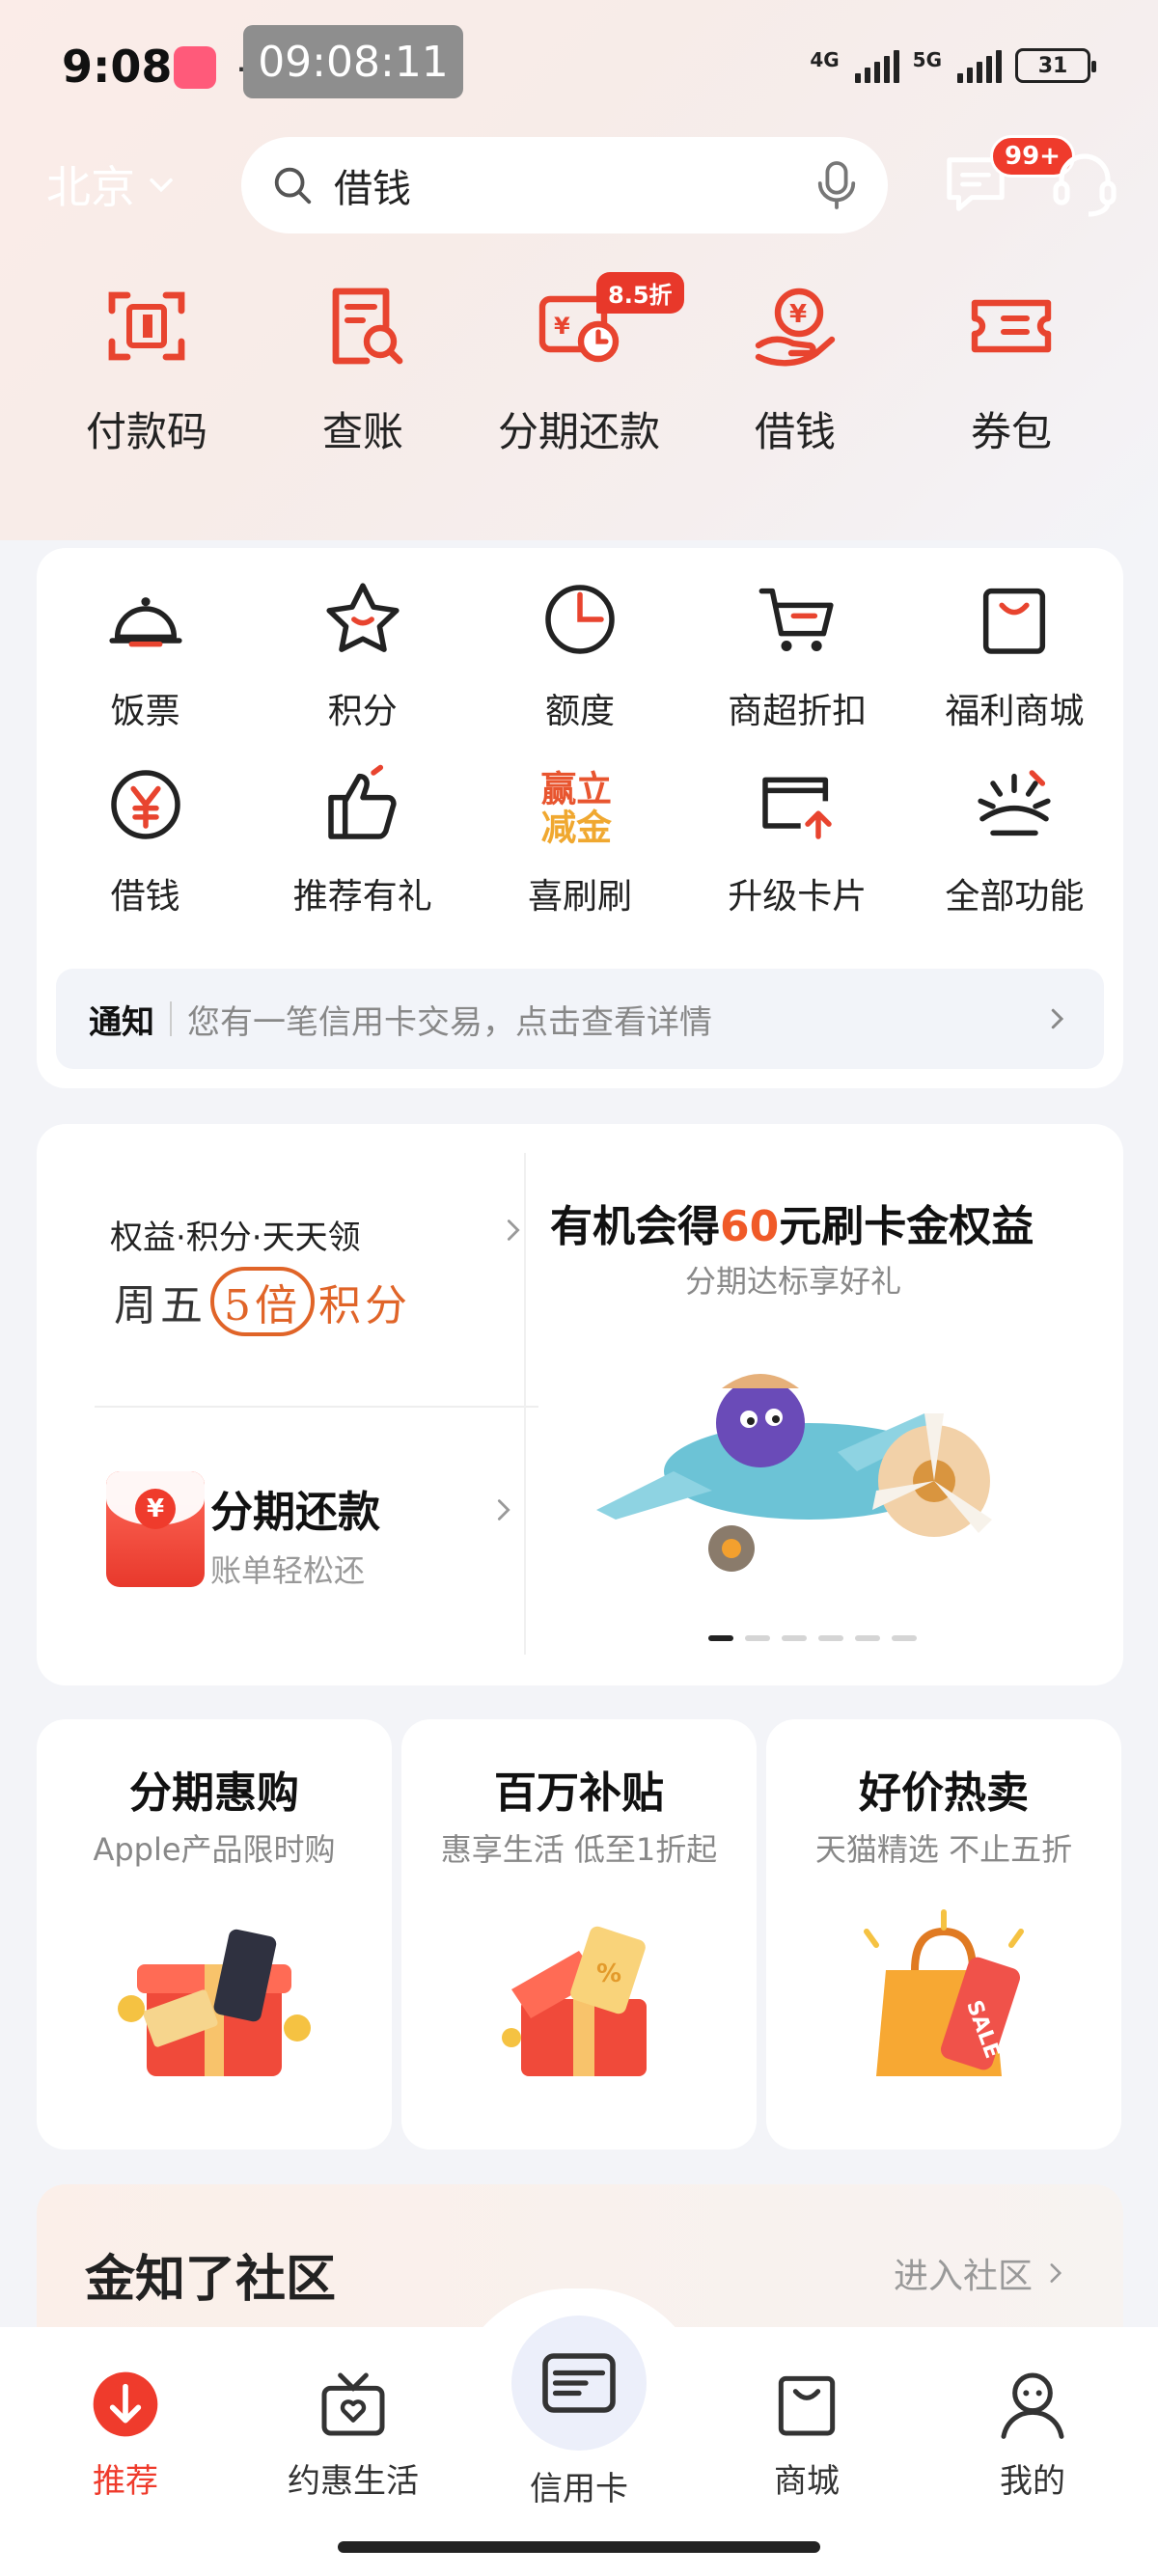 This screenshot has height=2576, width=1158. Describe the element at coordinates (171, 1018) in the screenshot. I see `notice-divider` at that location.